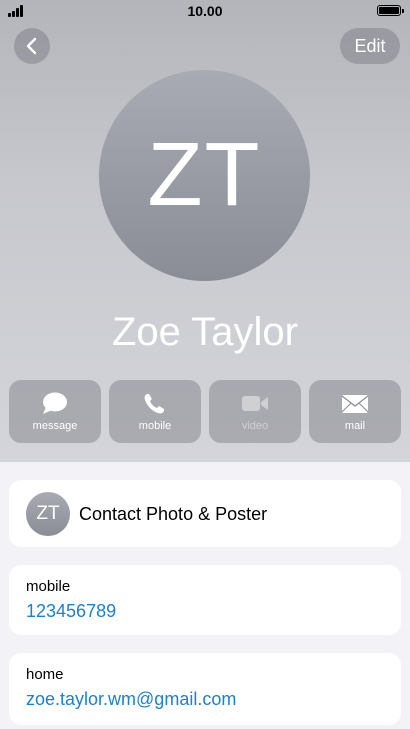  What do you see at coordinates (390, 10) in the screenshot?
I see `battery-icon` at bounding box center [390, 10].